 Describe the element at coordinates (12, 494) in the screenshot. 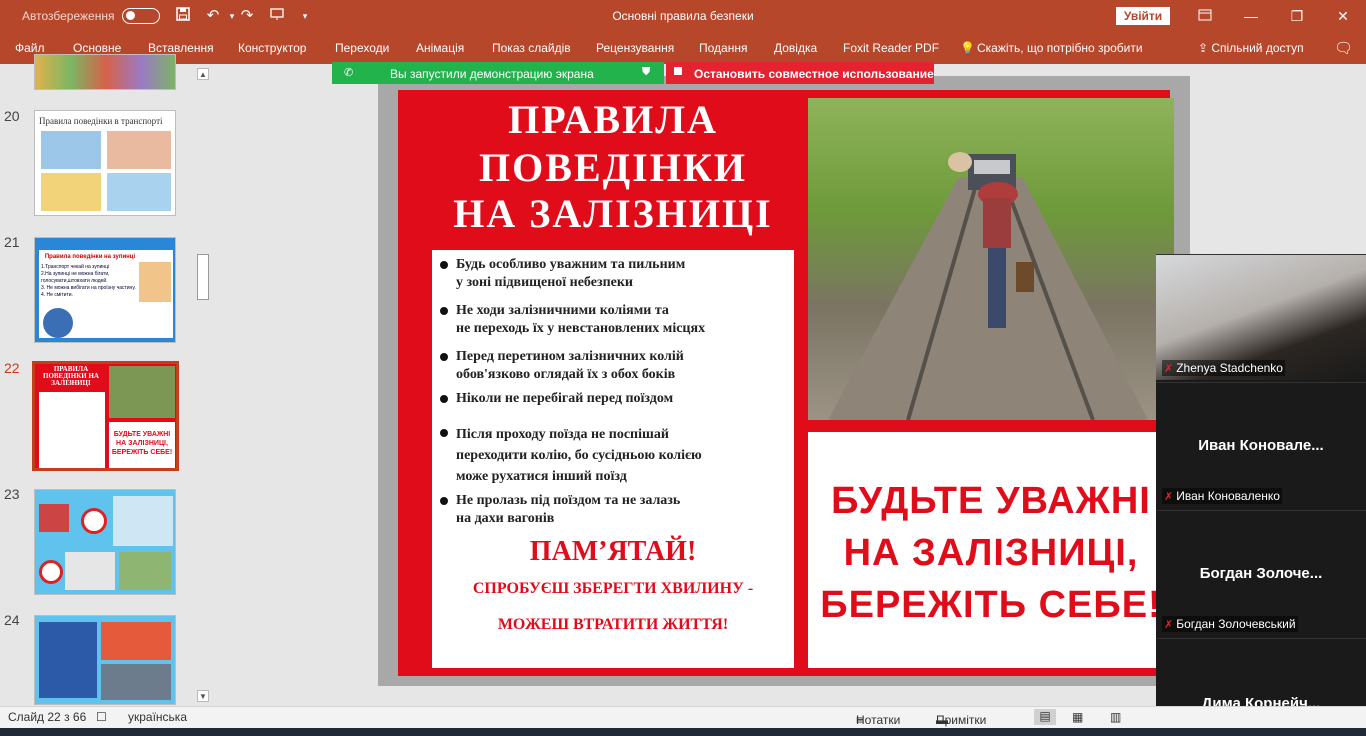

I see `slide-number-23: 23` at that location.